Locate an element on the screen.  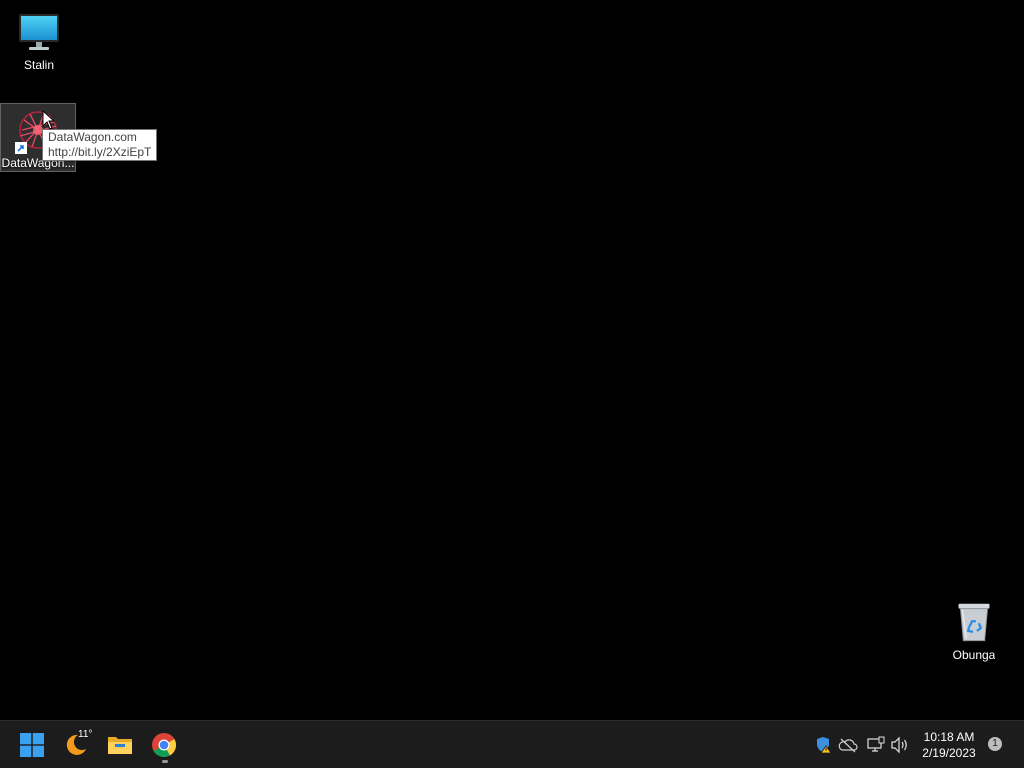
tooltip-url: http://bit.ly/2XziEpT is located at coordinates (100, 152).